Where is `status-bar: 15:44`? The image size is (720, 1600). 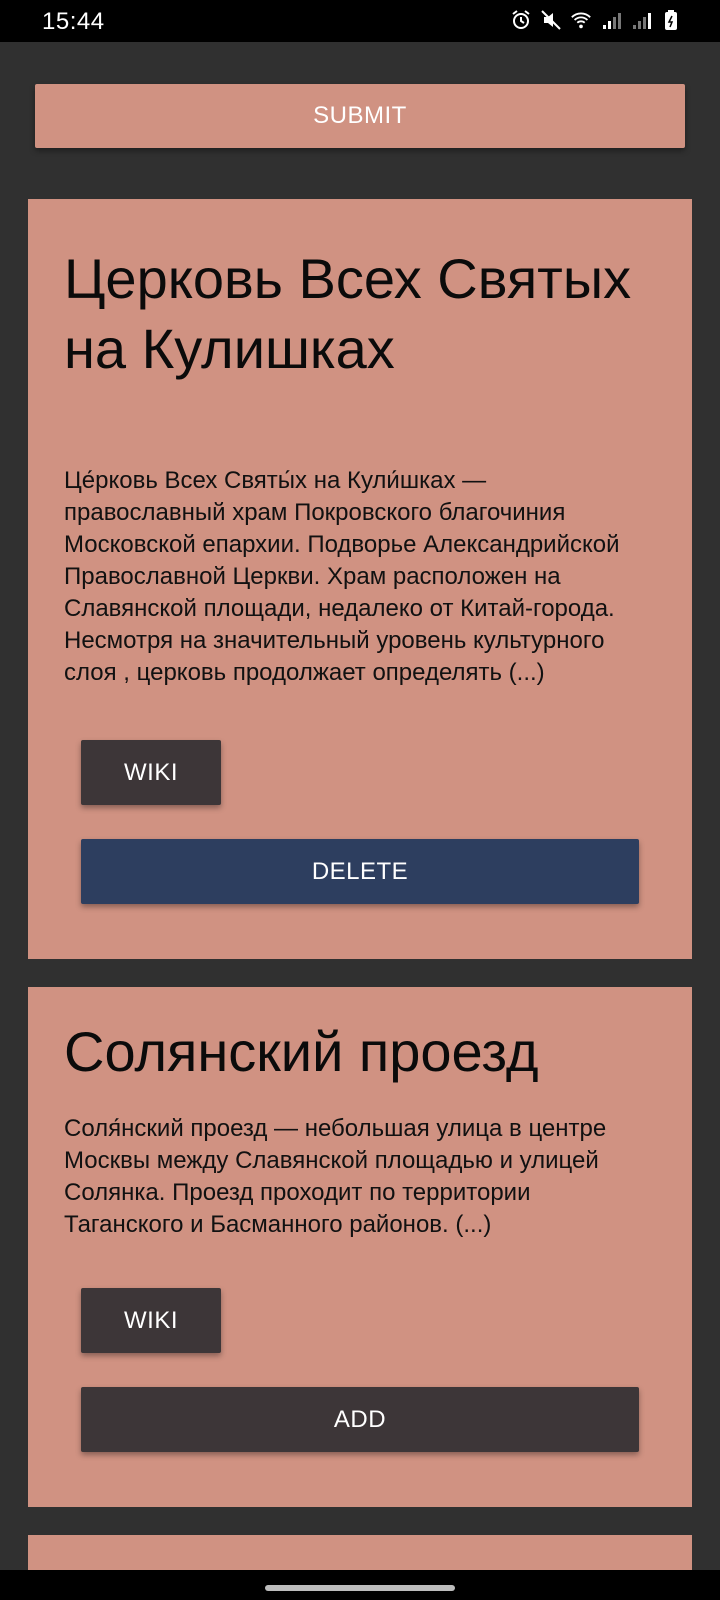
status-bar: 15:44 is located at coordinates (360, 21).